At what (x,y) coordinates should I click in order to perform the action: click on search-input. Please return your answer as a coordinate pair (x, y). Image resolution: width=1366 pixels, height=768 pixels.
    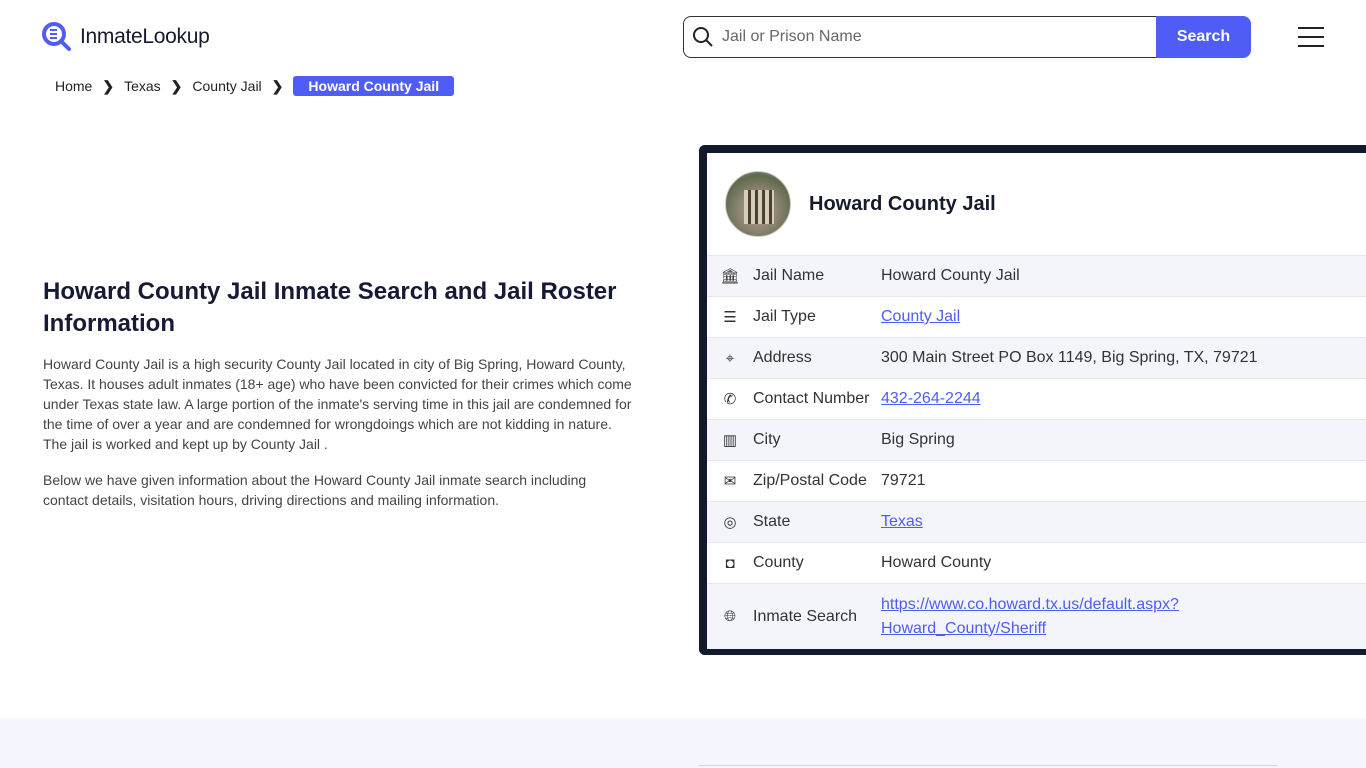
    Looking at the image, I should click on (922, 37).